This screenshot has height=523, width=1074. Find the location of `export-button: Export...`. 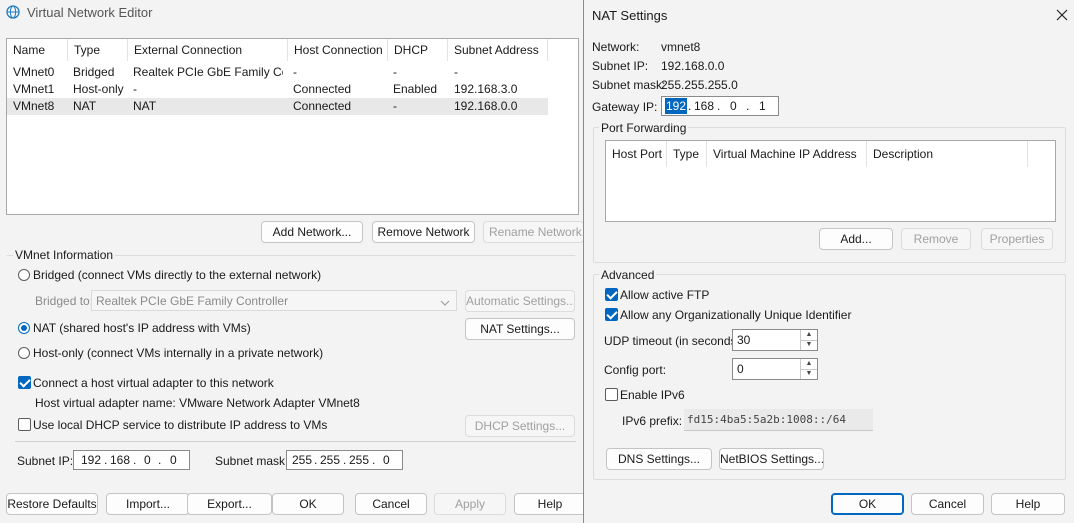

export-button: Export... is located at coordinates (229, 504).